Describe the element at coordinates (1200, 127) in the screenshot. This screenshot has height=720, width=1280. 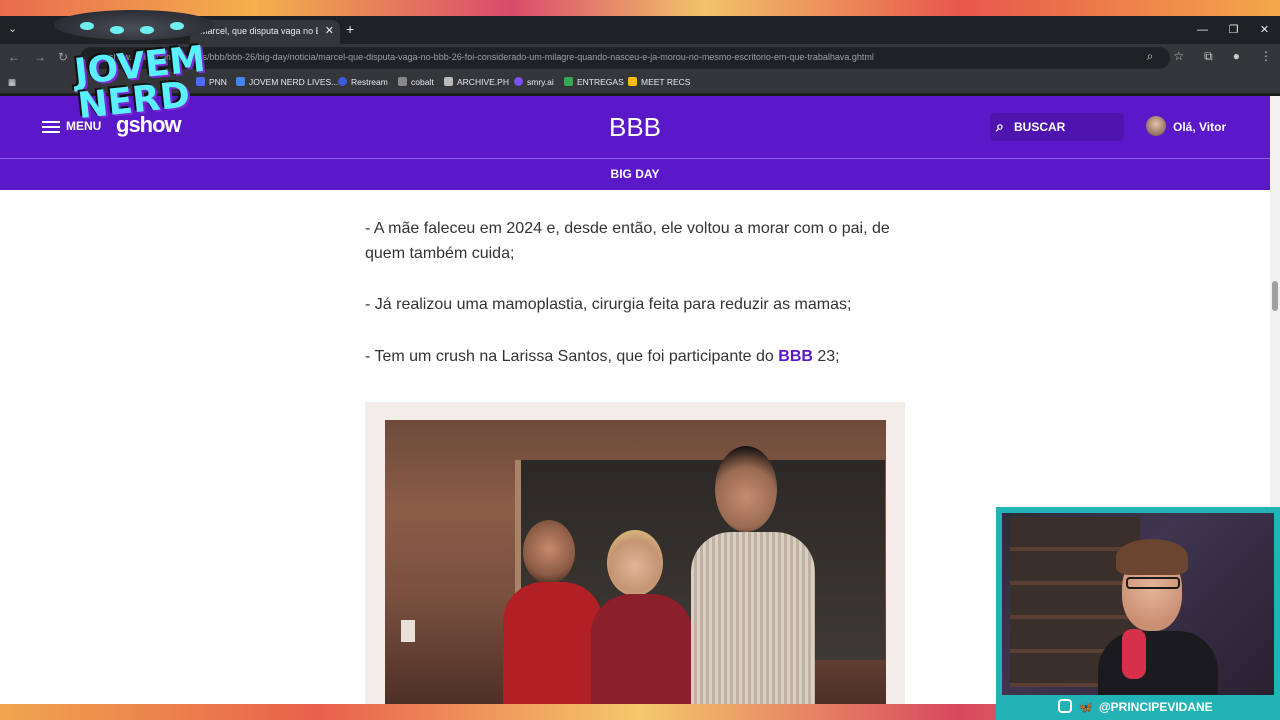
I see `user-greeting: Olá, Vitor` at that location.